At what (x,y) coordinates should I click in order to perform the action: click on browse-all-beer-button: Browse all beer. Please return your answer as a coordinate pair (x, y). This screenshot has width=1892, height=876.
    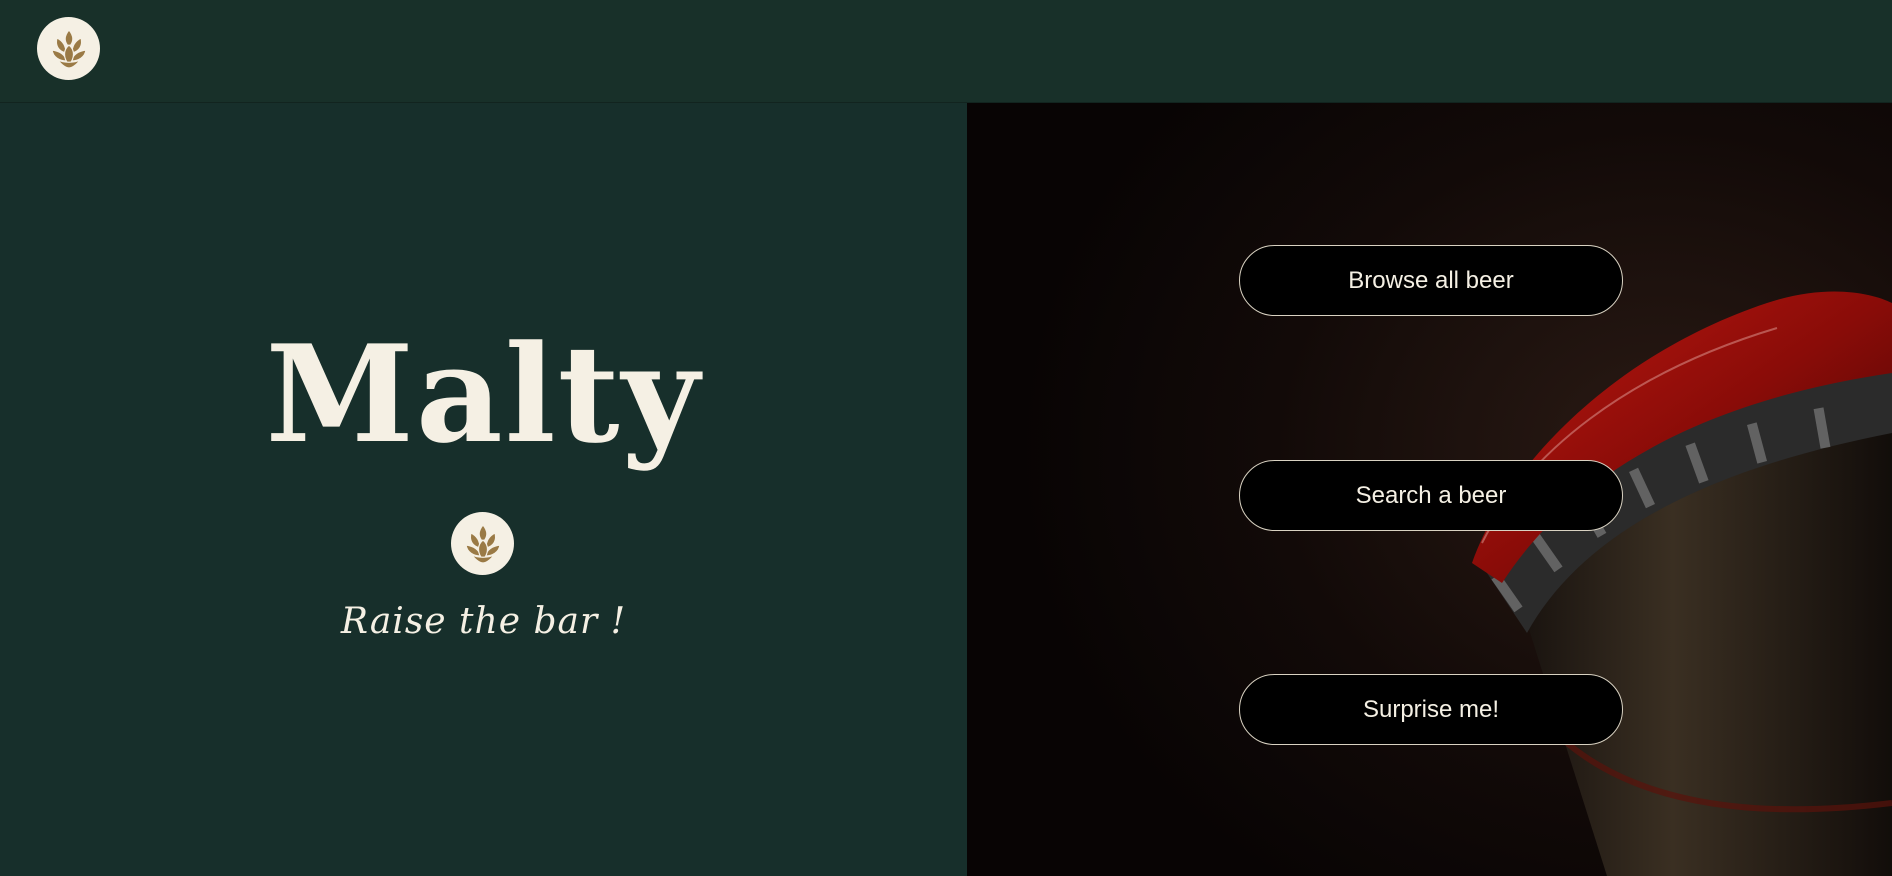
    Looking at the image, I should click on (1431, 280).